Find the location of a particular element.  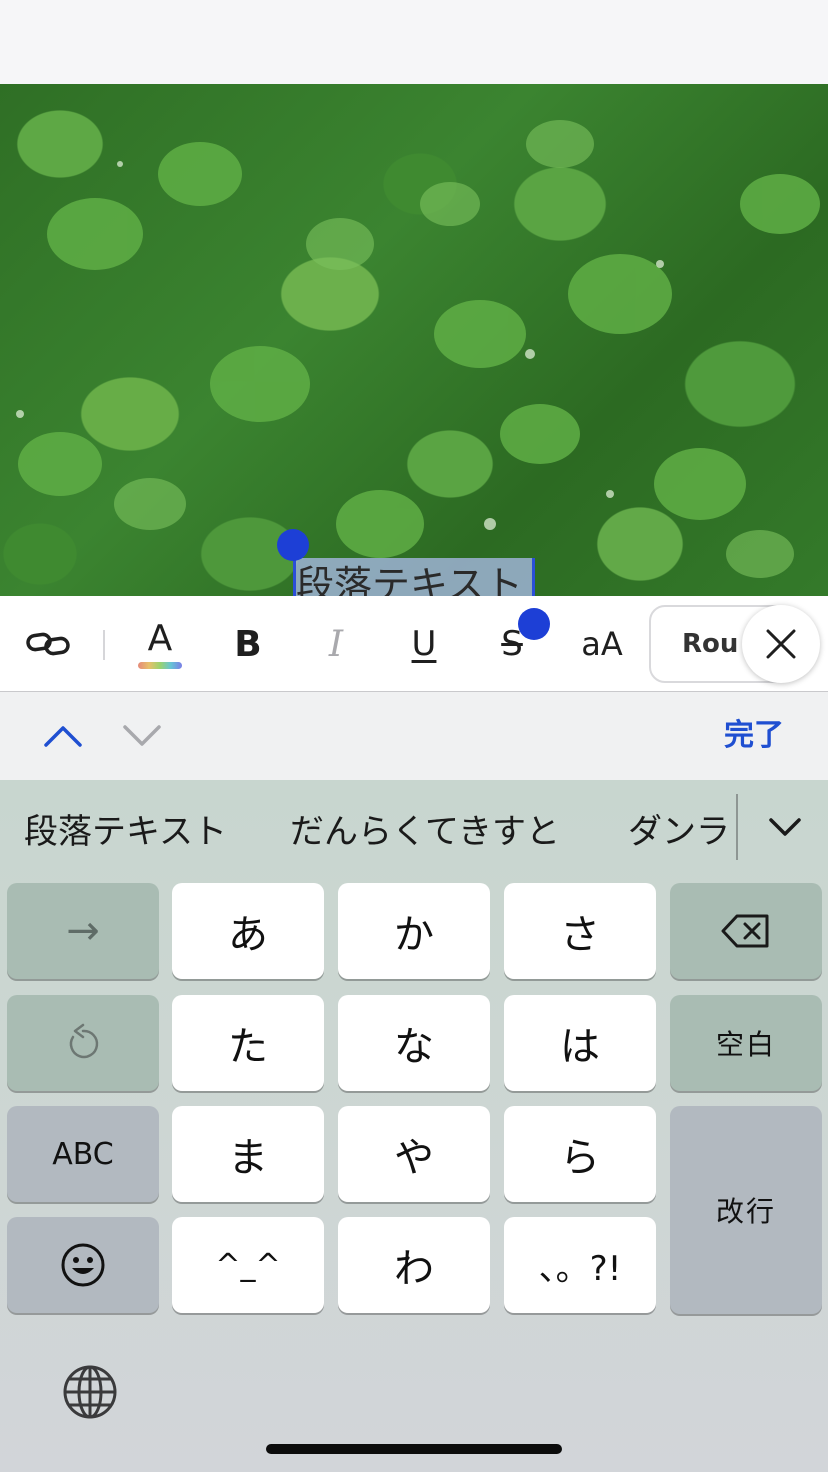

emoji-key is located at coordinates (83, 1265).